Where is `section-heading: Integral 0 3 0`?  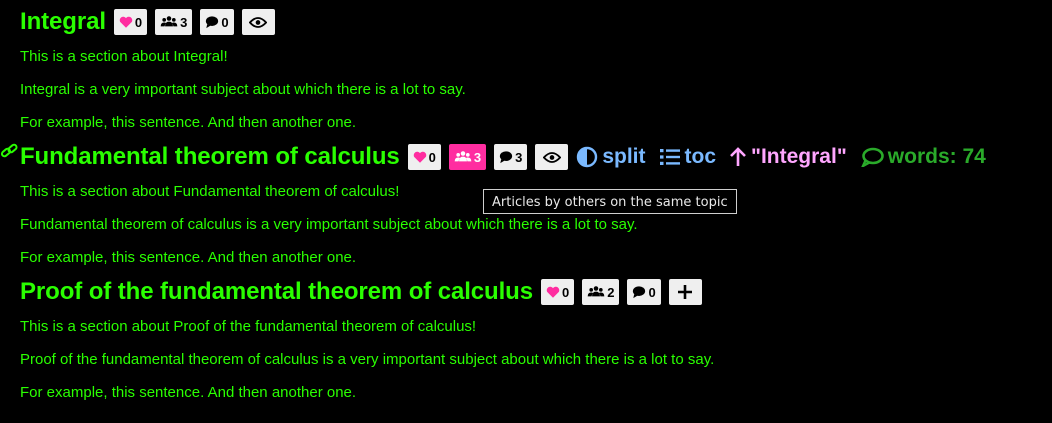
section-heading: Integral 0 3 0 is located at coordinates (536, 22).